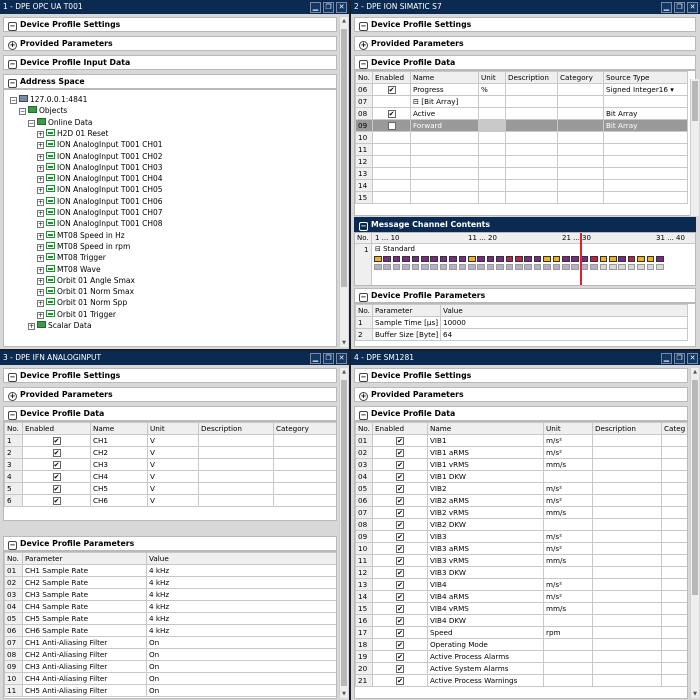  What do you see at coordinates (666, 7) in the screenshot?
I see `minimize-icon: ▁` at bounding box center [666, 7].